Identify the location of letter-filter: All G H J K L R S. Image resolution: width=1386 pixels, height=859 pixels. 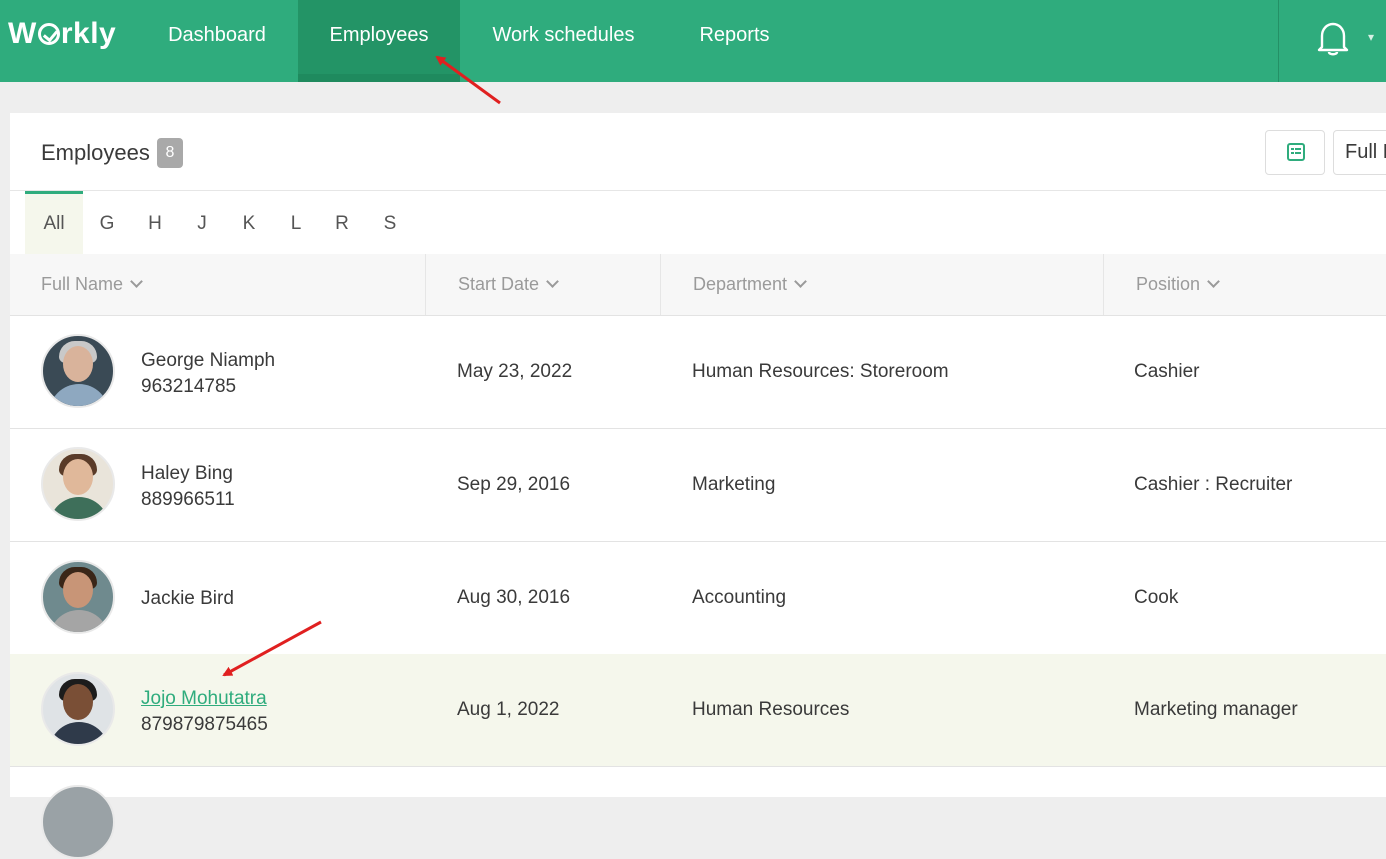
(698, 222).